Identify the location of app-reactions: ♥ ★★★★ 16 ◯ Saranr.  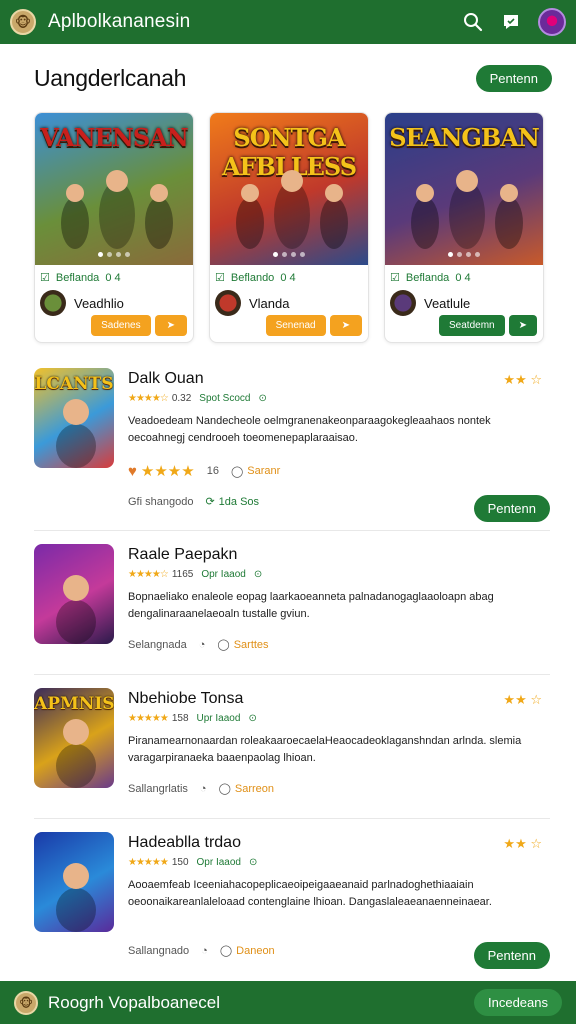
(204, 471).